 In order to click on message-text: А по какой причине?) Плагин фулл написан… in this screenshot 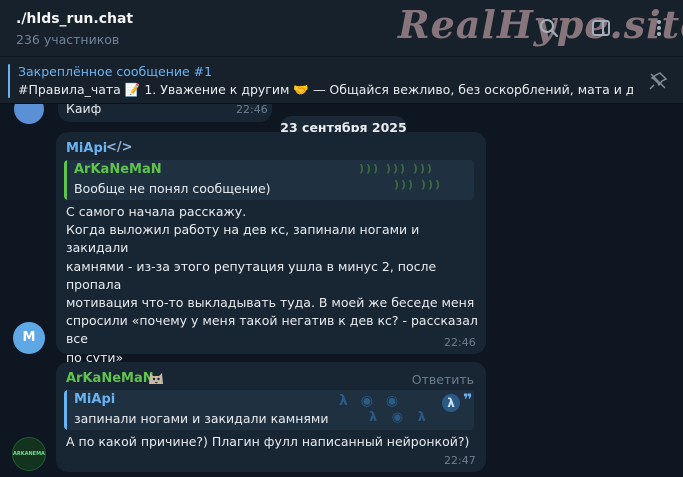, I will do `click(268, 441)`.